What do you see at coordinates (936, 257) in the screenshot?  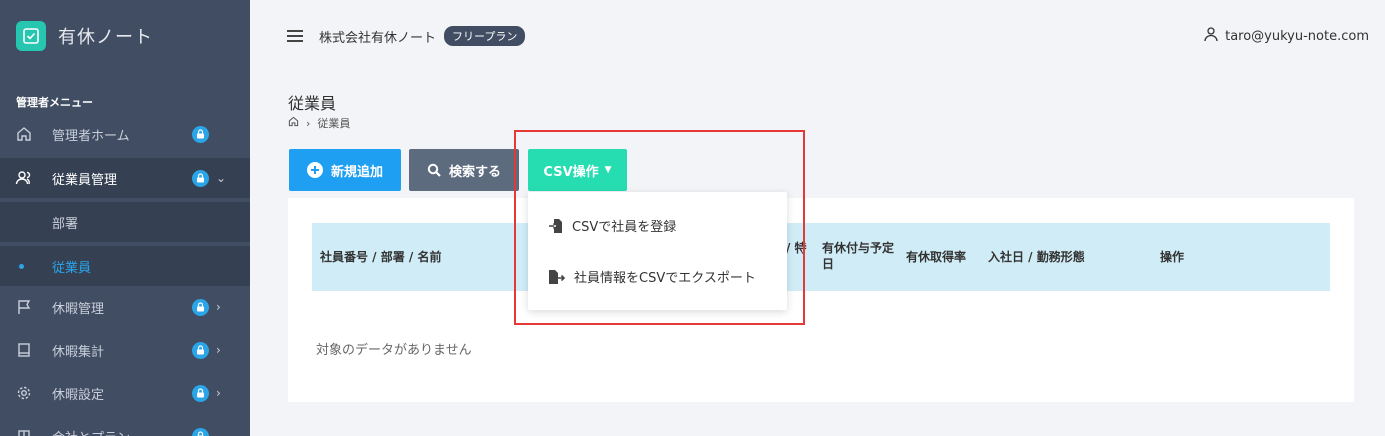 I see `column-header-rate: 有休取得率` at bounding box center [936, 257].